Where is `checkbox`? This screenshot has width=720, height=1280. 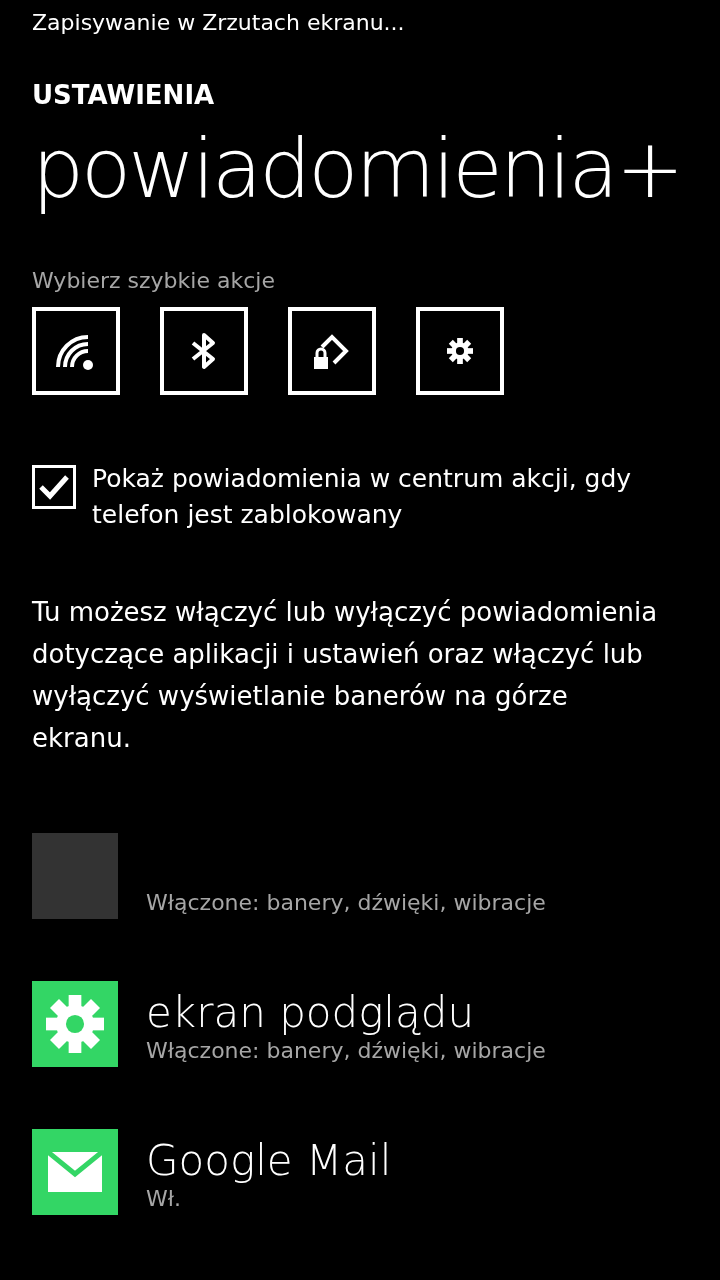 checkbox is located at coordinates (54, 487).